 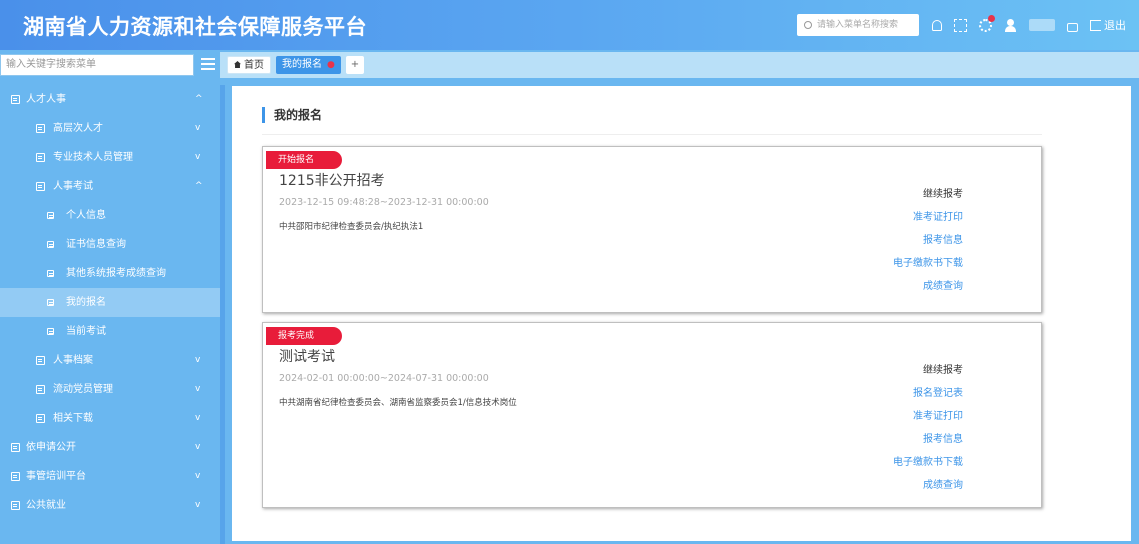 I want to click on sidebar-item: 人事档案 v, so click(x=110, y=360).